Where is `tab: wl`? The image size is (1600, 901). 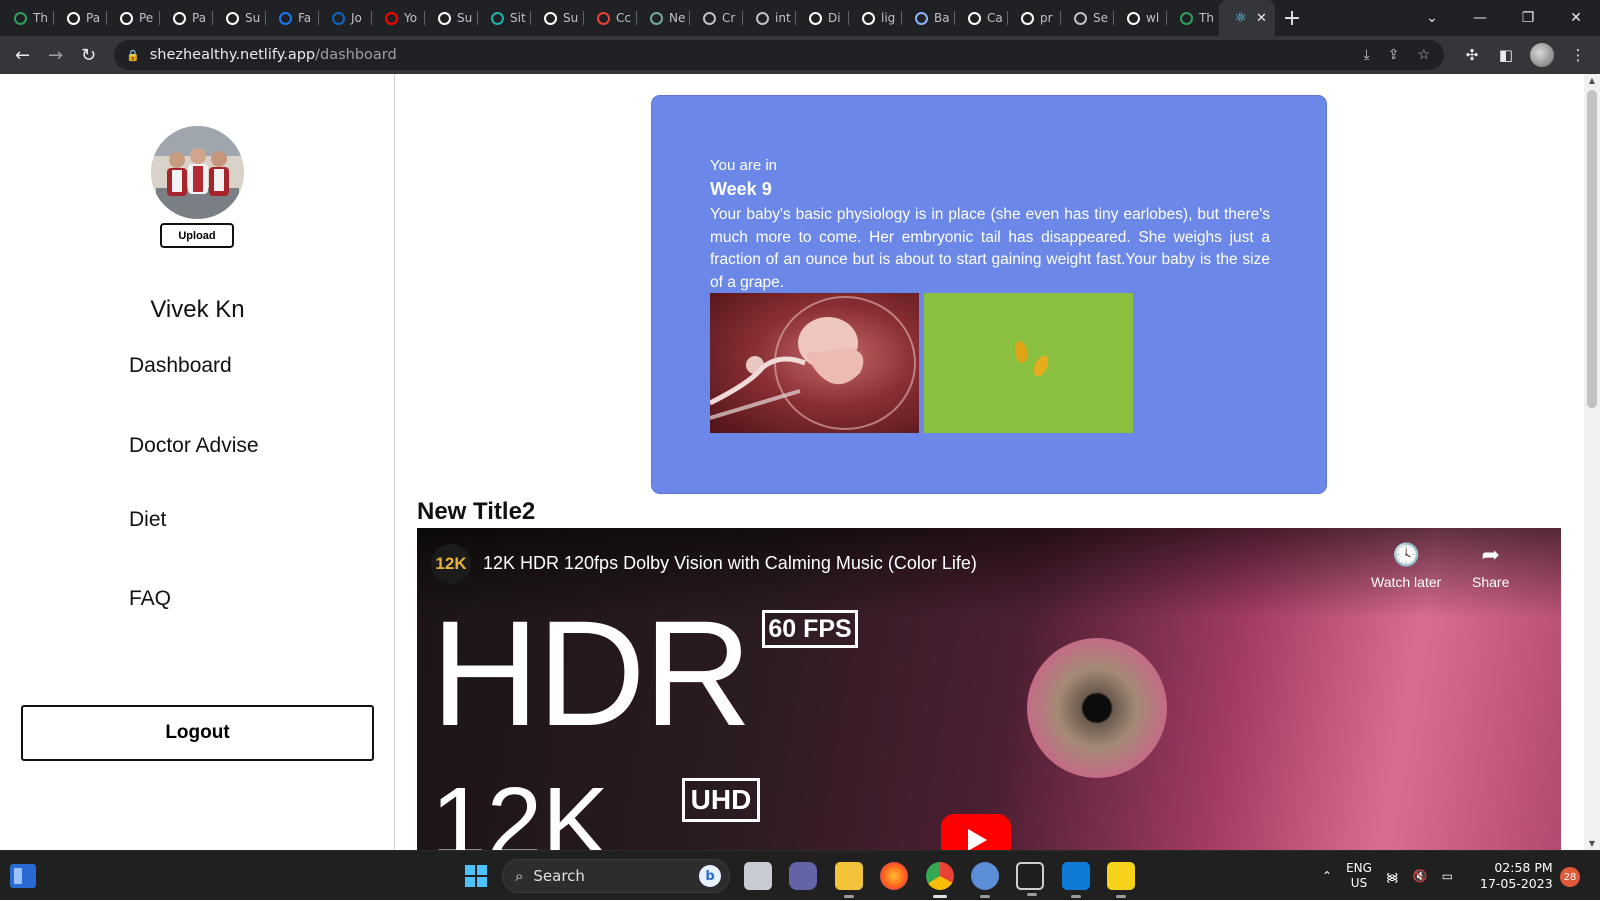 tab: wl is located at coordinates (1139, 18).